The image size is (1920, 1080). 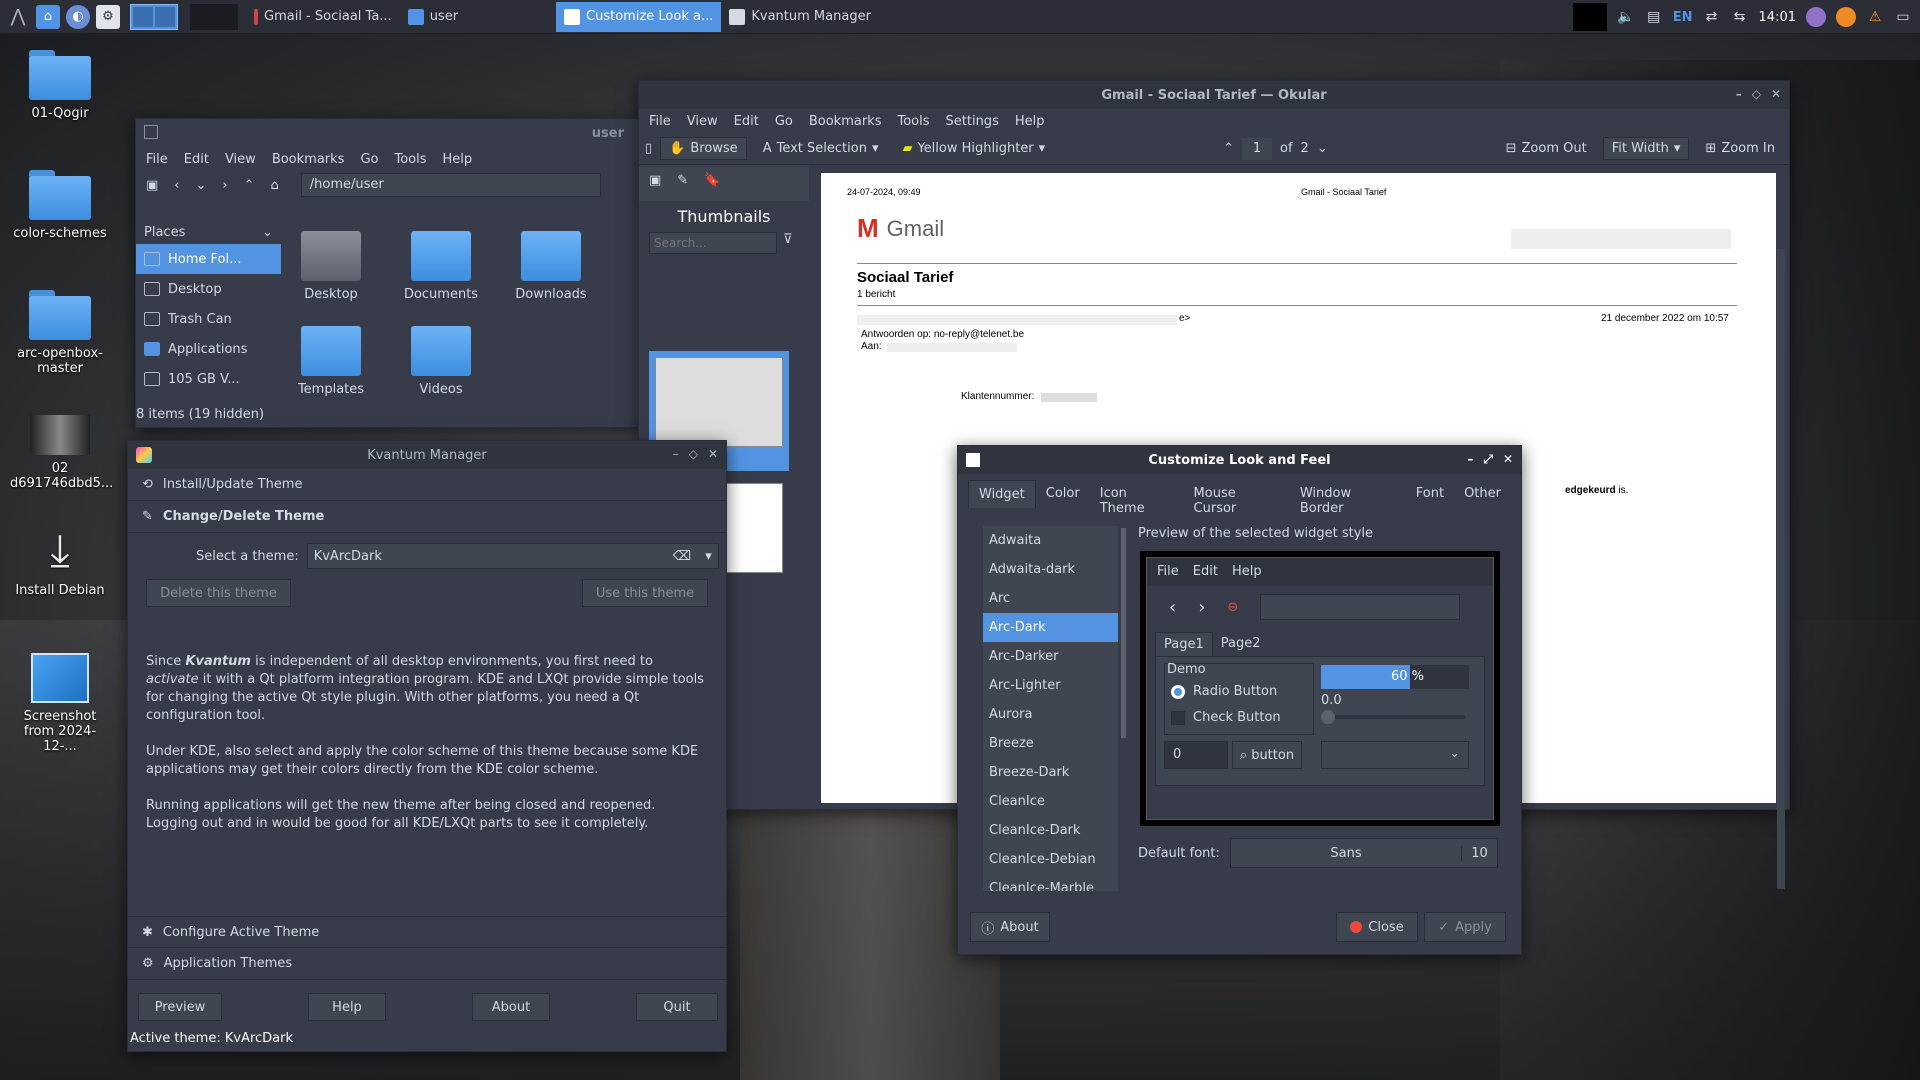 What do you see at coordinates (152, 185) in the screenshot?
I see `split-view-icon: ▣` at bounding box center [152, 185].